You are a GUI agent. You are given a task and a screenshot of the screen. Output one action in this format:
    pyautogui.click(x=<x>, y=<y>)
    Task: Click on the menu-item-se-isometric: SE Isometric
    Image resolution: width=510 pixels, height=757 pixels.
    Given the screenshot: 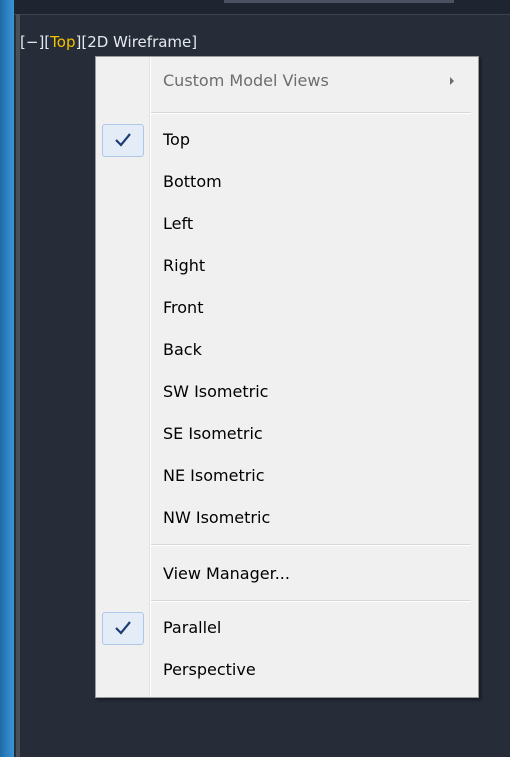 What is the action you would take?
    pyautogui.click(x=287, y=434)
    